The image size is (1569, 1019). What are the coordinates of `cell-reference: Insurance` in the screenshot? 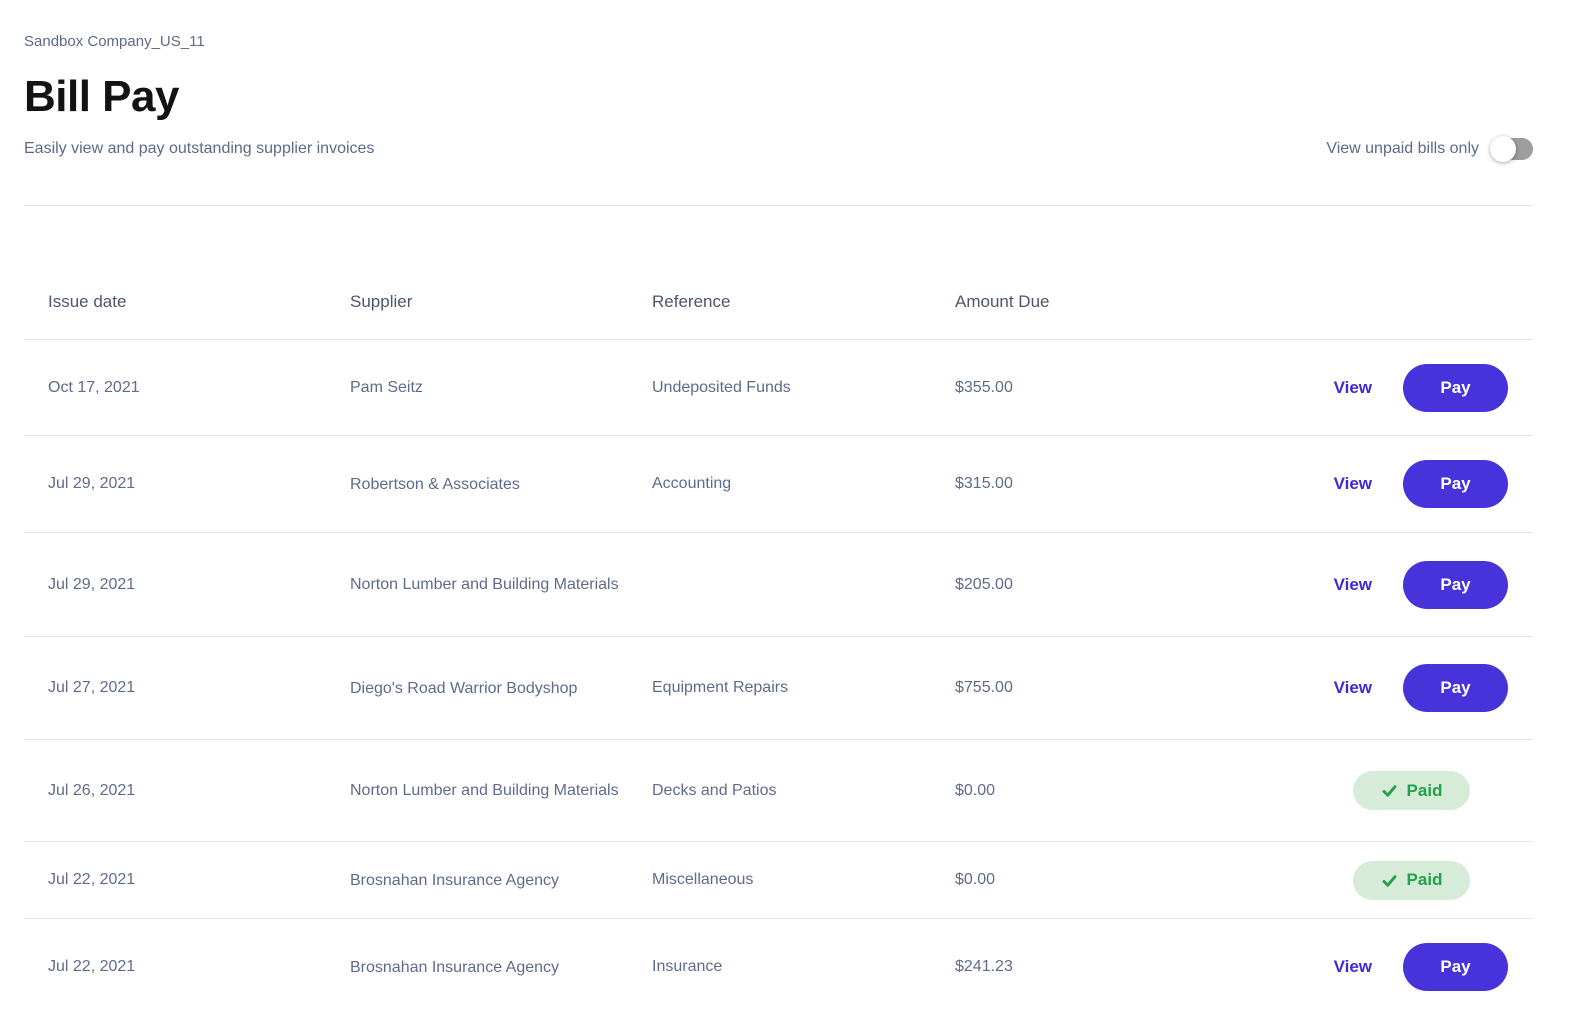 It's located at (687, 966).